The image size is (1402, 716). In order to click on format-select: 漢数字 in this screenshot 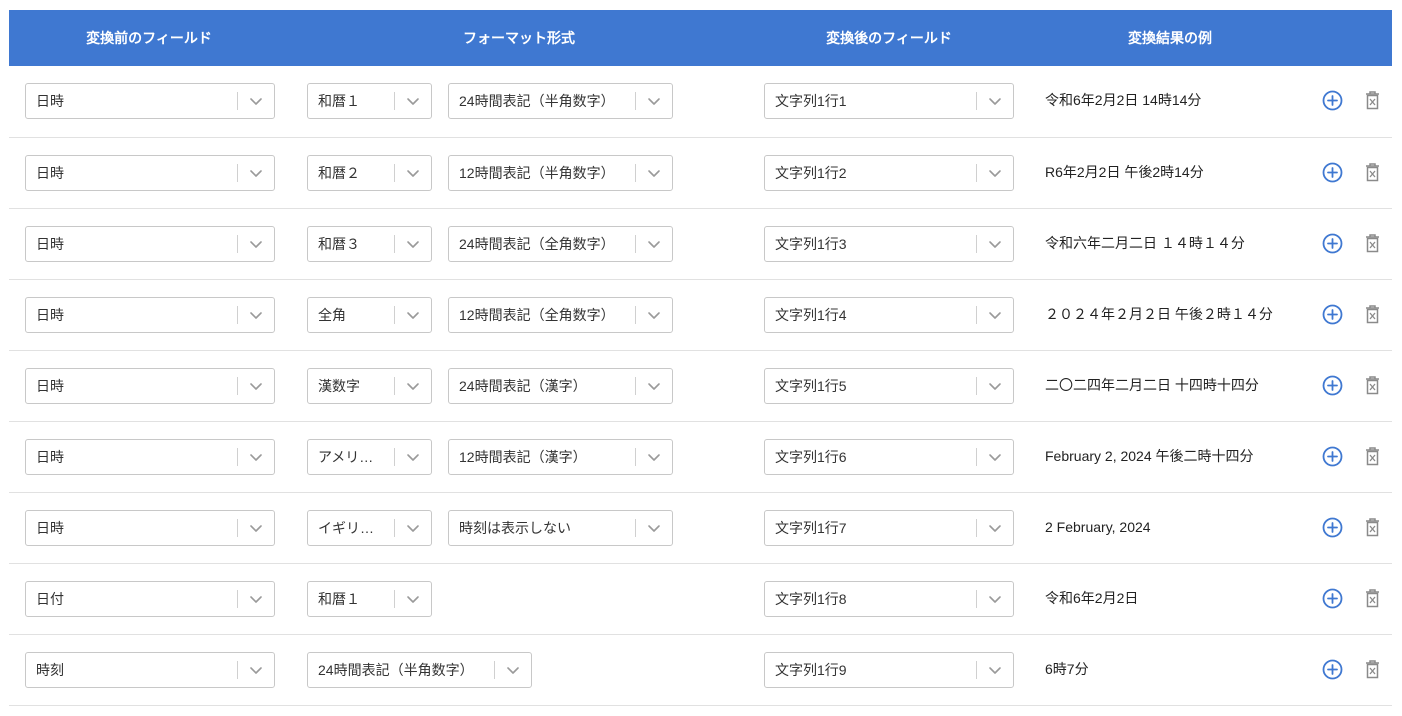, I will do `click(369, 386)`.